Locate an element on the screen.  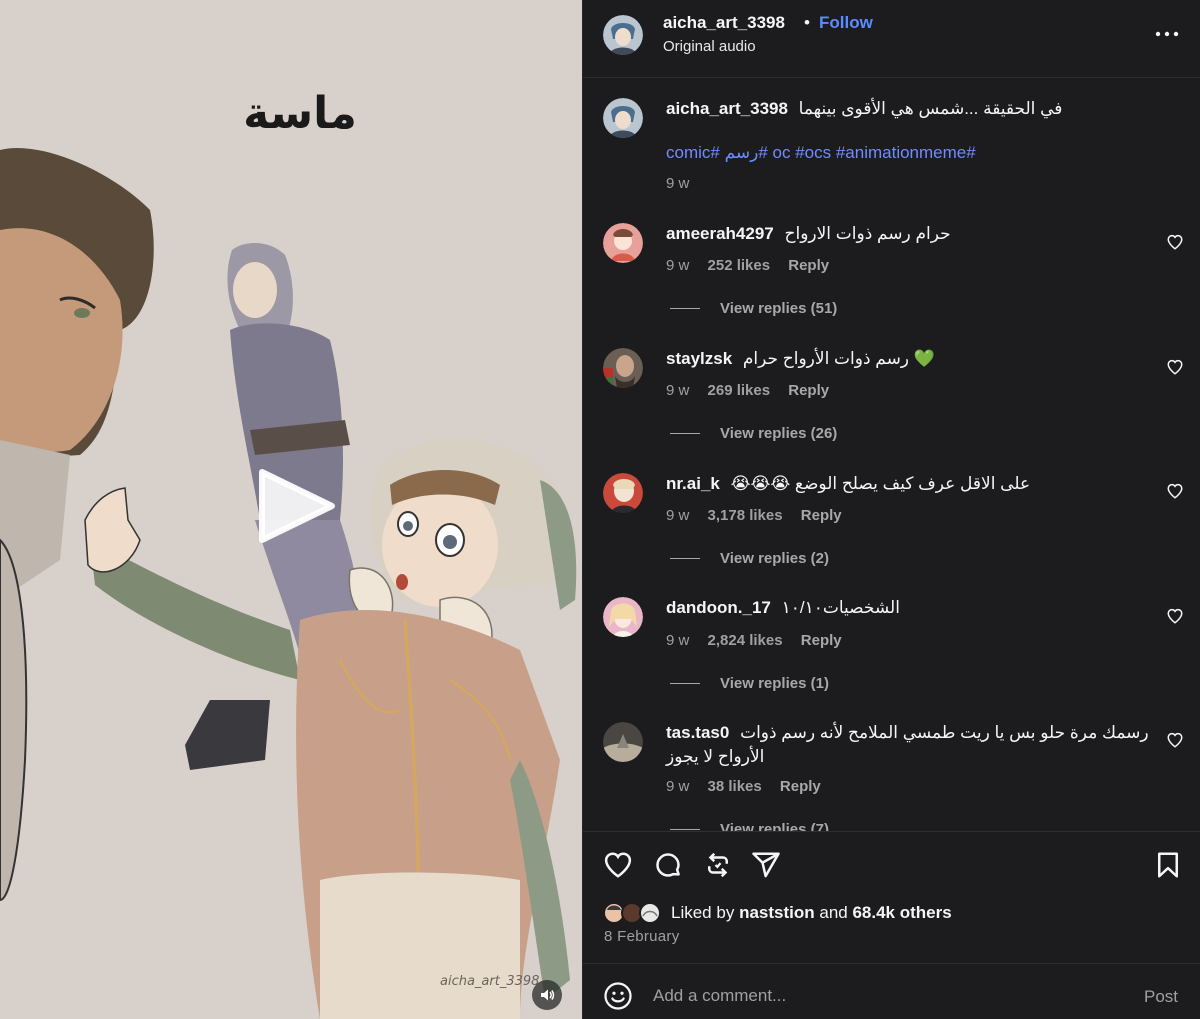
comment-text-continued: الأرواح لا يجوز is located at coordinates (715, 757).